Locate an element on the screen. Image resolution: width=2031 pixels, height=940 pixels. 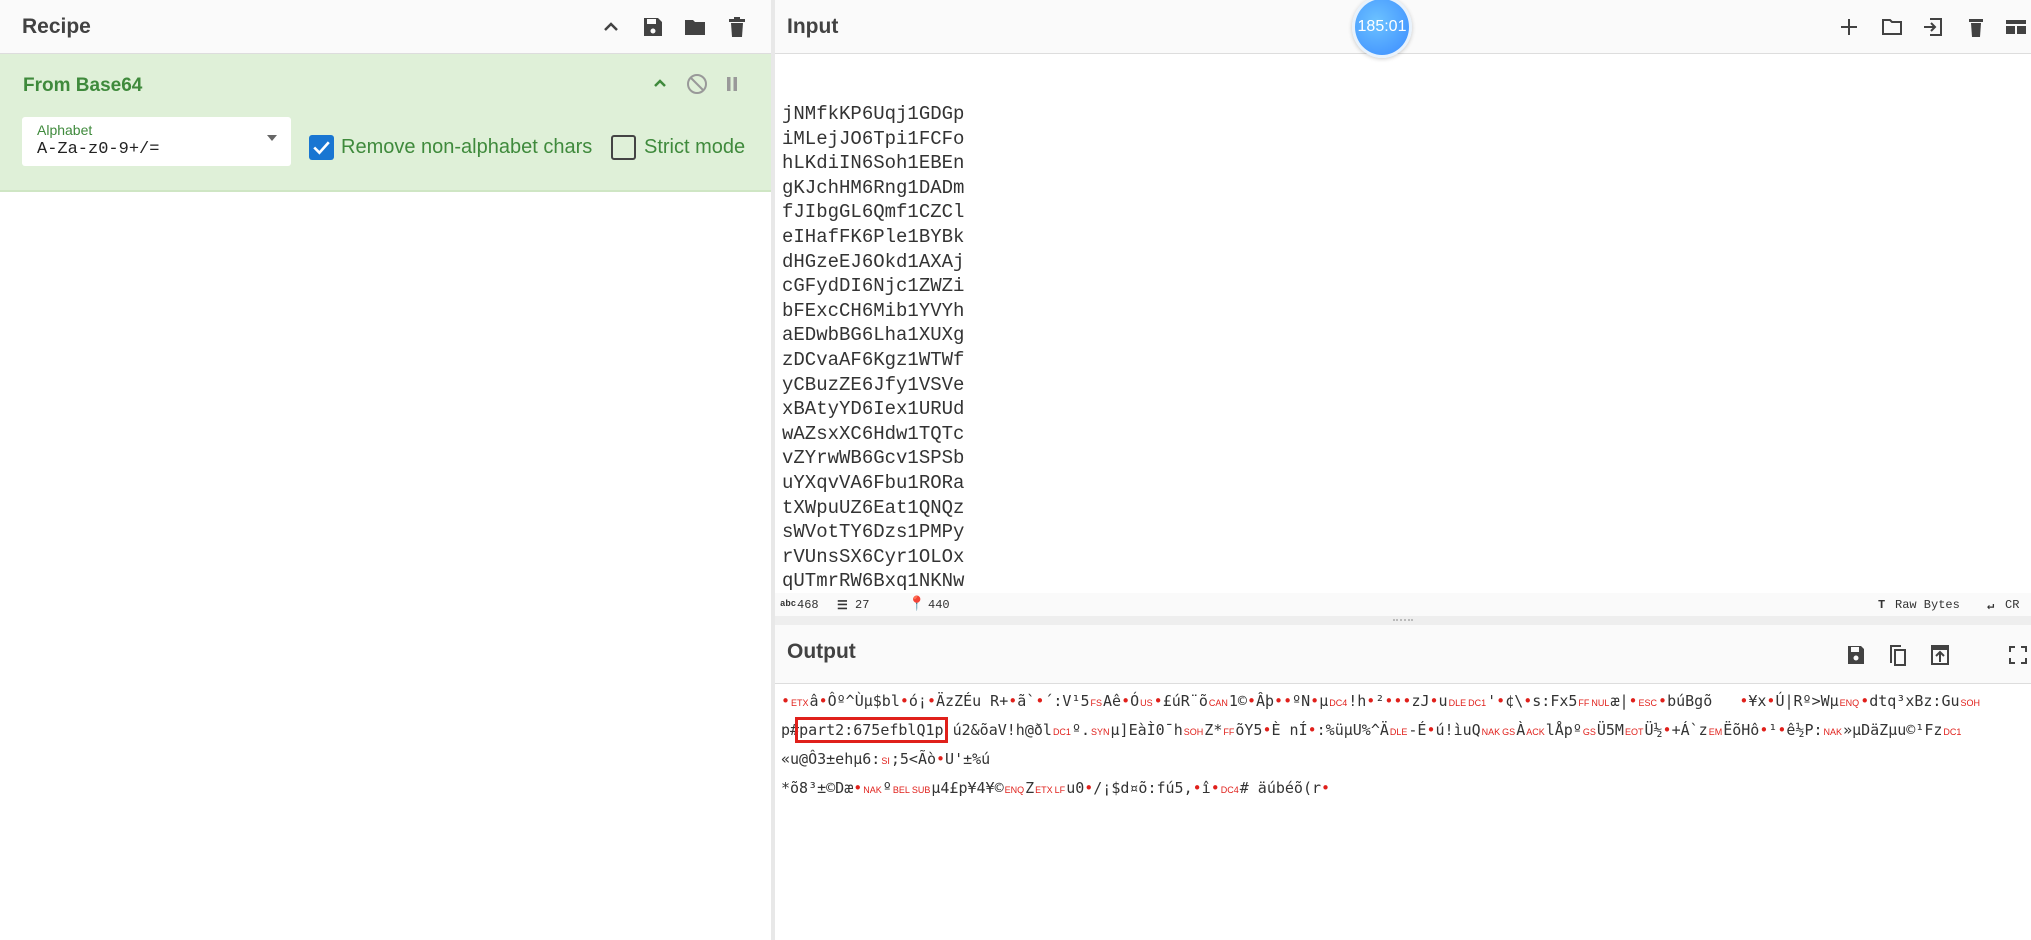
output-text-run: # äúbéõ(r is located at coordinates (1280, 788).